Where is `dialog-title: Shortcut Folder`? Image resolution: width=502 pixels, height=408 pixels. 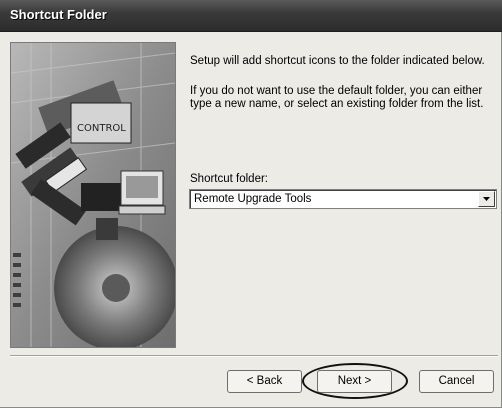 dialog-title: Shortcut Folder is located at coordinates (58, 14).